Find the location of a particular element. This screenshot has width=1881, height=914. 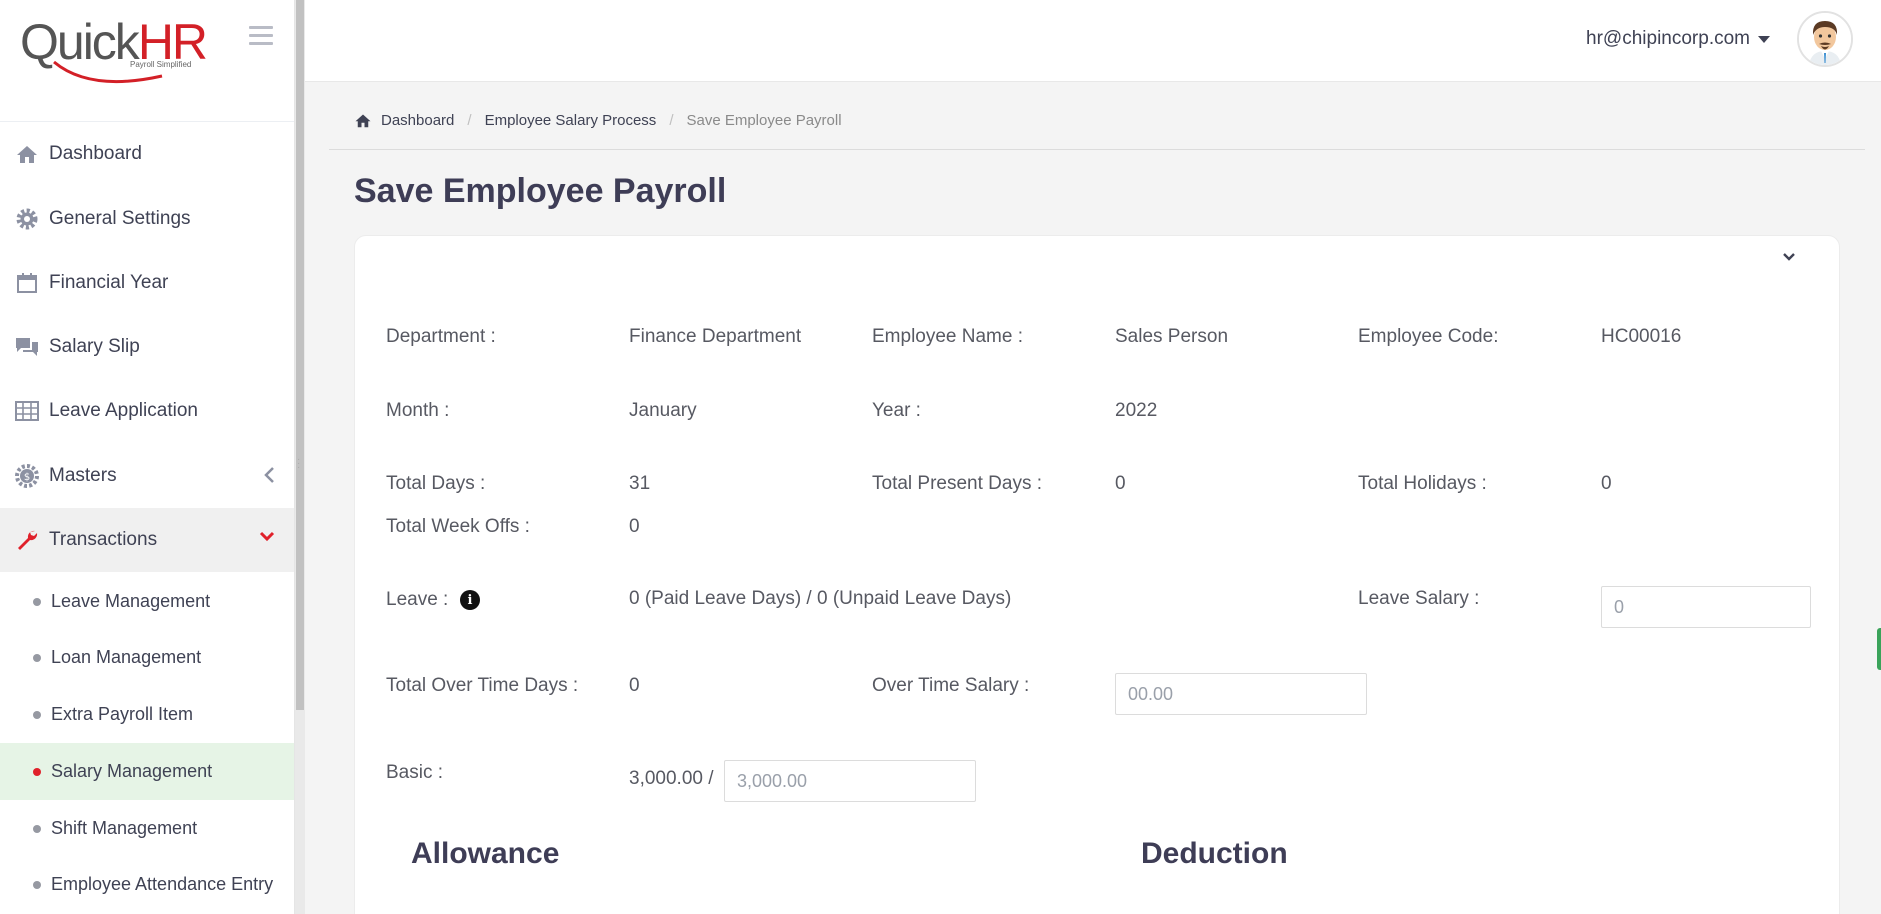

department-label: Department : is located at coordinates (441, 336).